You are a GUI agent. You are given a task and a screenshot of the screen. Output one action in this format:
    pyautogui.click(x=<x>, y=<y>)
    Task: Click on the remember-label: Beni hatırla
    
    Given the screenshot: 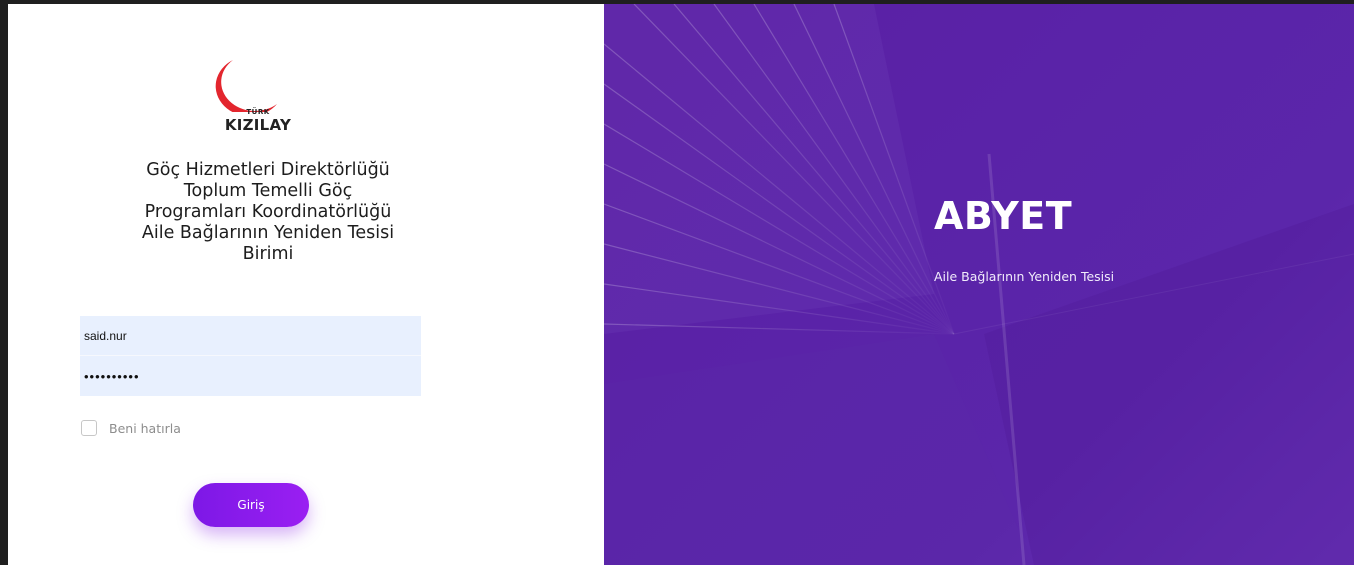 What is the action you would take?
    pyautogui.click(x=145, y=428)
    